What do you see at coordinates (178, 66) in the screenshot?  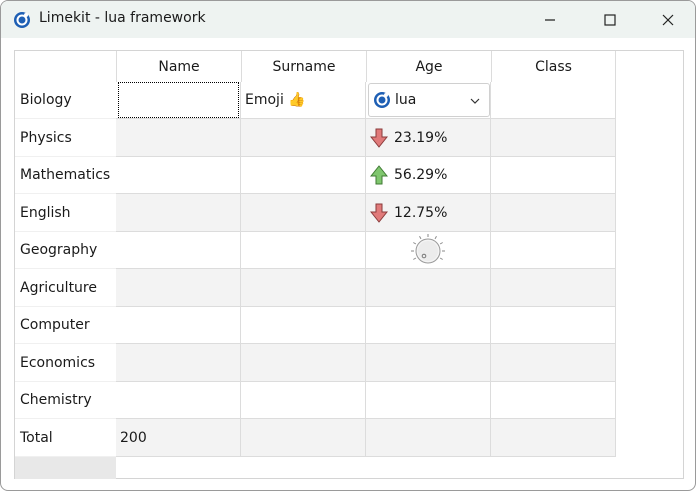 I see `column-header-name: Name` at bounding box center [178, 66].